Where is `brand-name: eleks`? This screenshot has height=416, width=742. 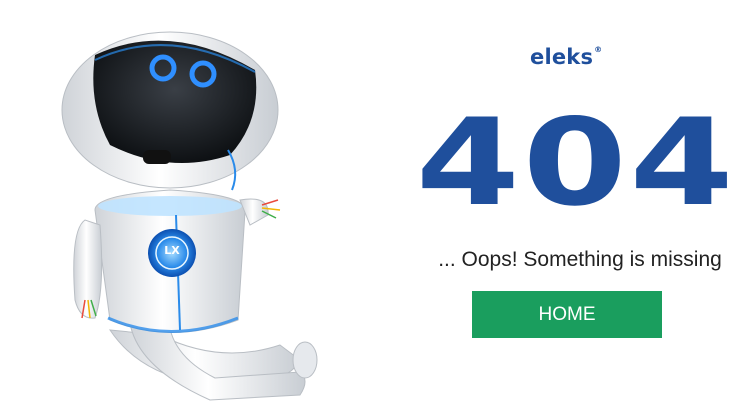
brand-name: eleks is located at coordinates (562, 57).